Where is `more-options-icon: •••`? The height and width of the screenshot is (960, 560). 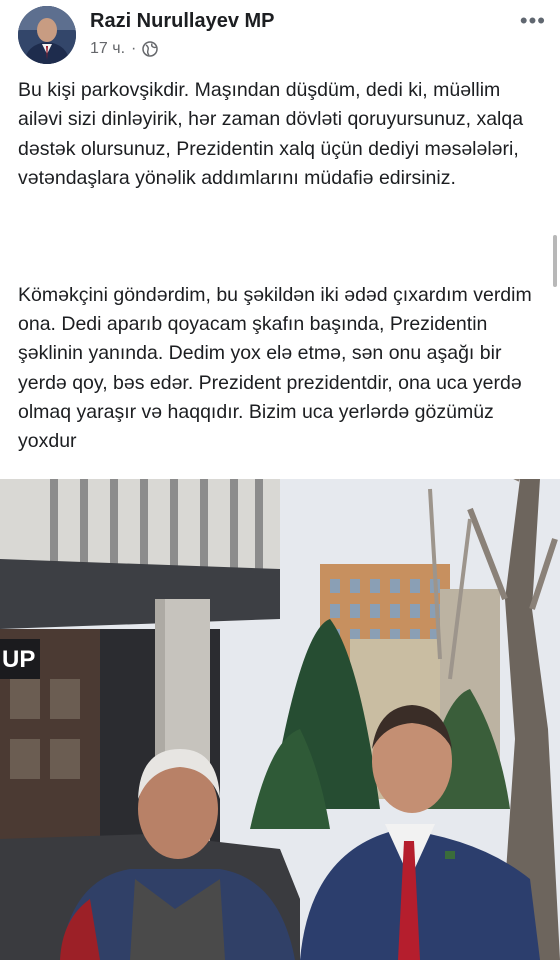 more-options-icon: ••• is located at coordinates (533, 21).